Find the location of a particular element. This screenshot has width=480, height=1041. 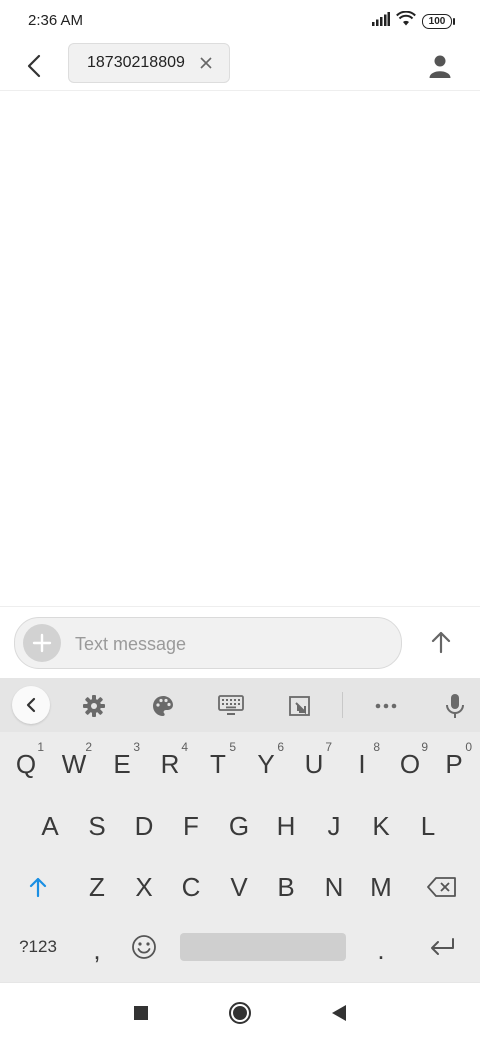

key-q: Q1 is located at coordinates (26, 764).